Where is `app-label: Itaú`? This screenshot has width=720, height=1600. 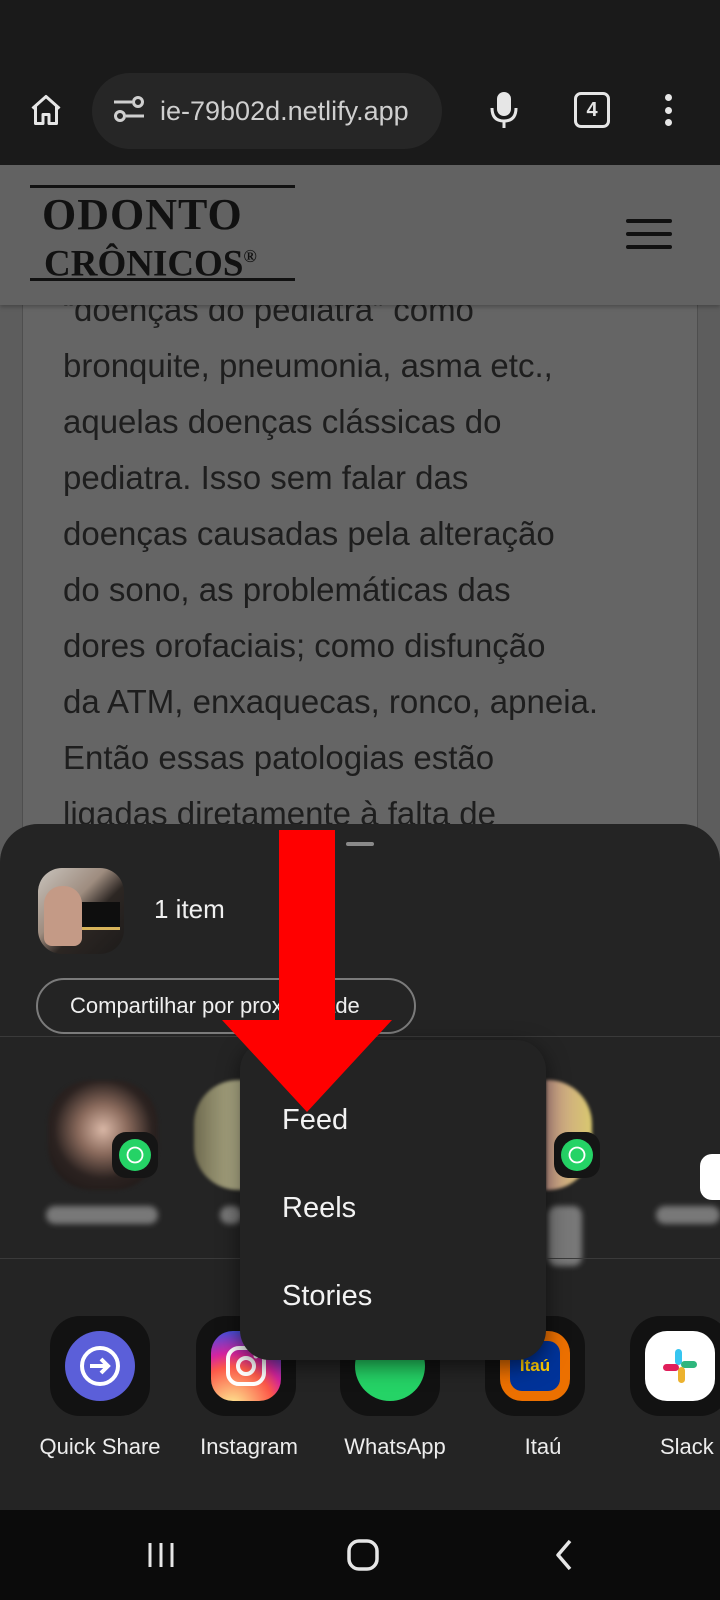 app-label: Itaú is located at coordinates (543, 1446).